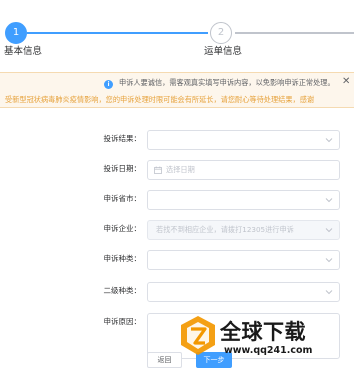  I want to click on form-row-date: 投诉日期： 选择日期, so click(177, 170).